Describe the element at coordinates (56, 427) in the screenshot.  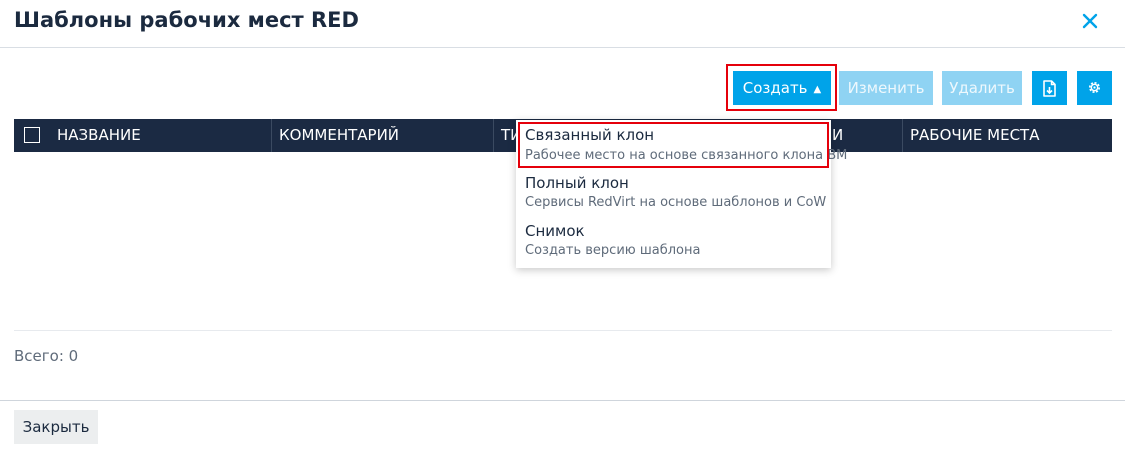
I see `close-button: Закрыть` at that location.